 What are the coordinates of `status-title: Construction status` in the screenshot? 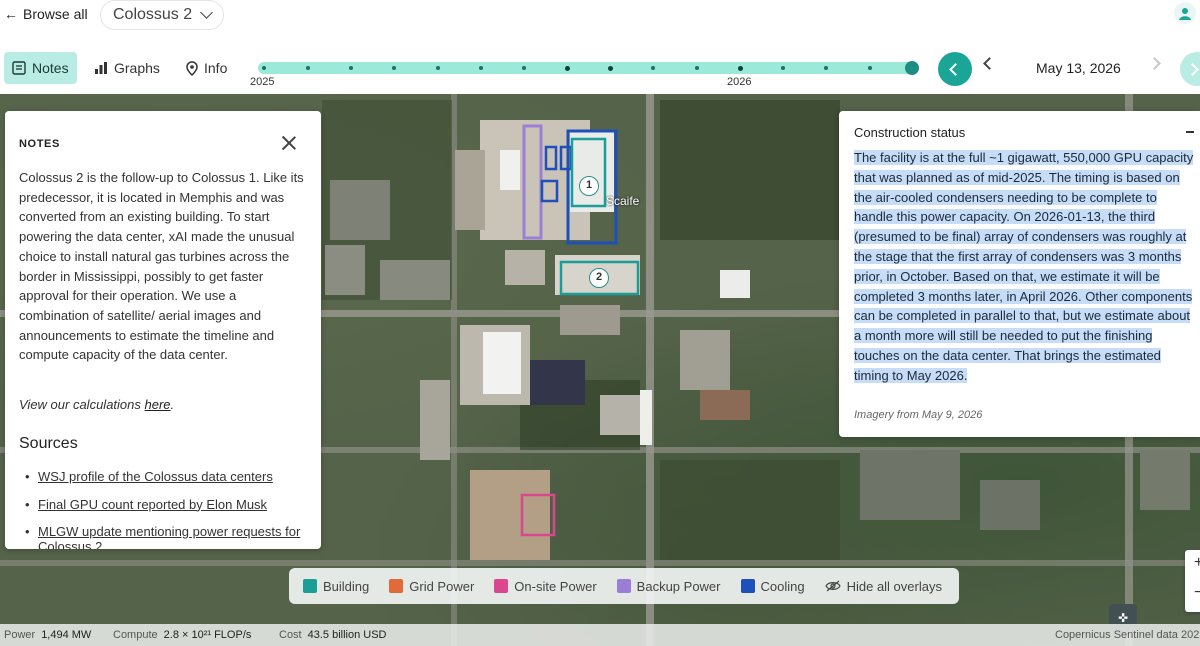 It's located at (910, 132).